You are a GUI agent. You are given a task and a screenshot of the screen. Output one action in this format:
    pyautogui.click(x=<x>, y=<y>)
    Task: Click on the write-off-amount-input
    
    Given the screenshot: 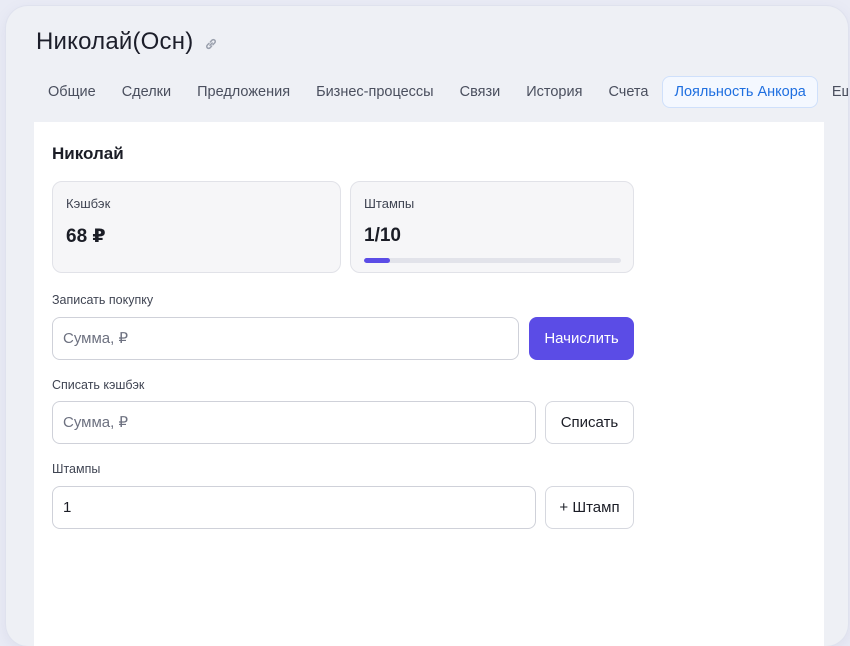 What is the action you would take?
    pyautogui.click(x=294, y=422)
    